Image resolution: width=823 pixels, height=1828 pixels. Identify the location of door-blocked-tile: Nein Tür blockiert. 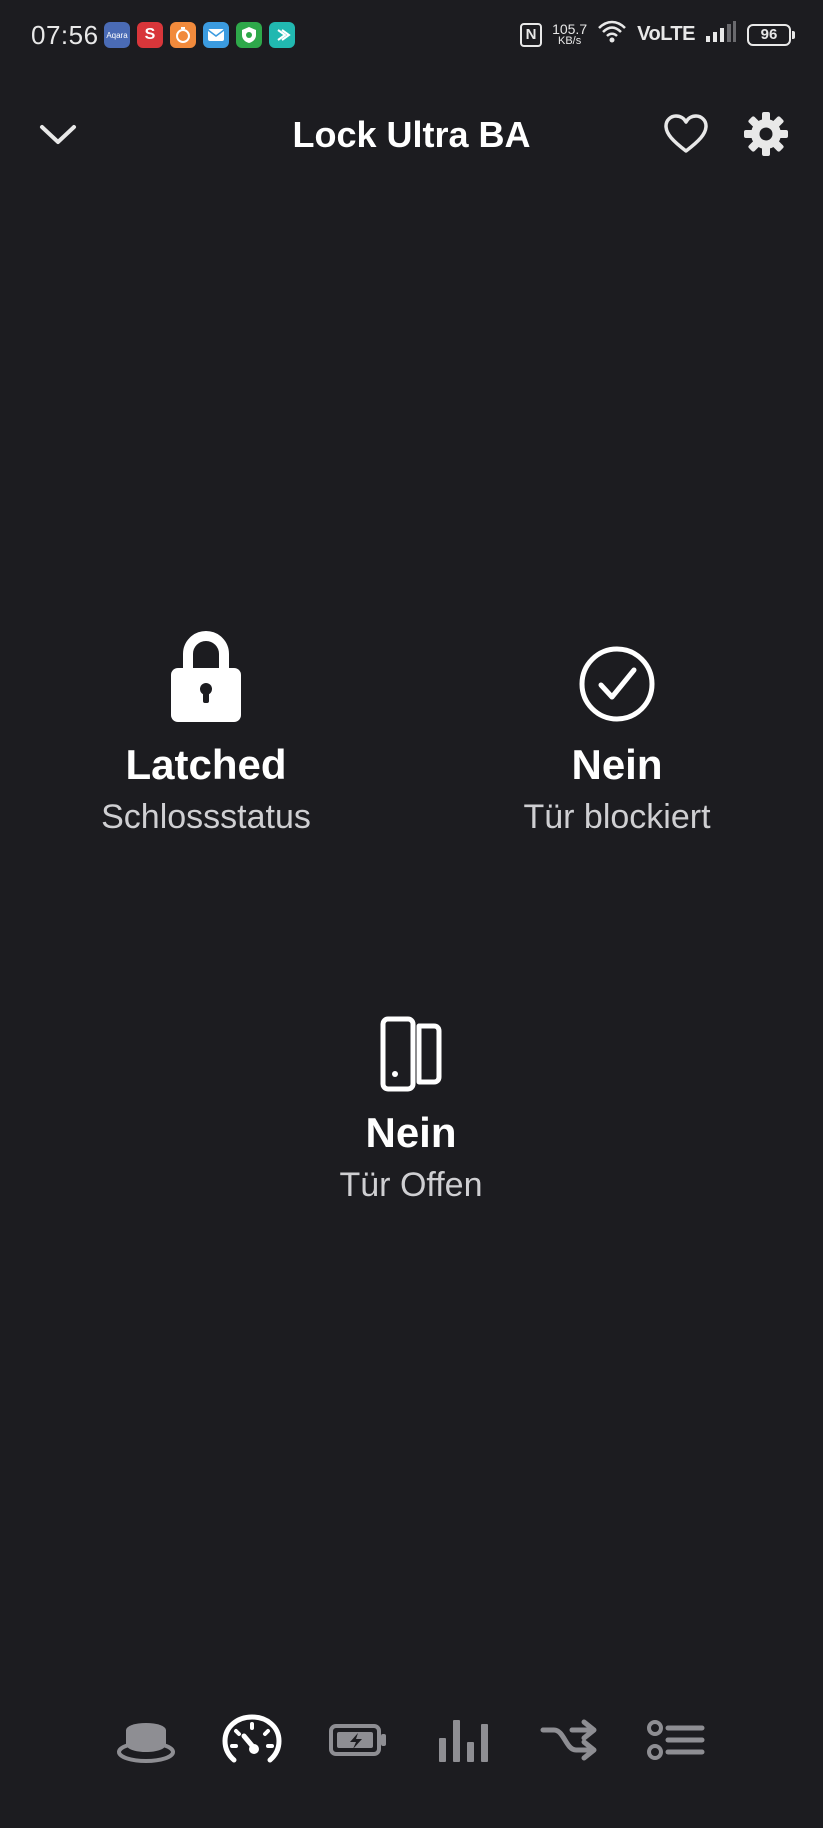
(617, 733).